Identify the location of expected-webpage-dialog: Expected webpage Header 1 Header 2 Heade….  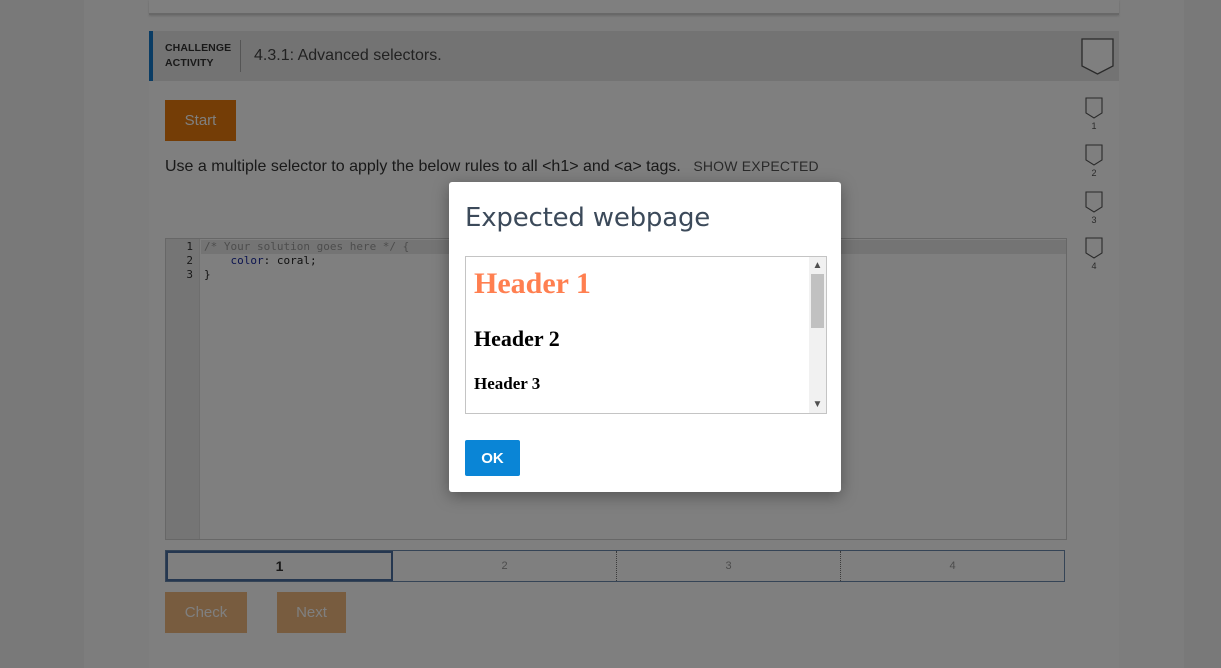
(645, 337).